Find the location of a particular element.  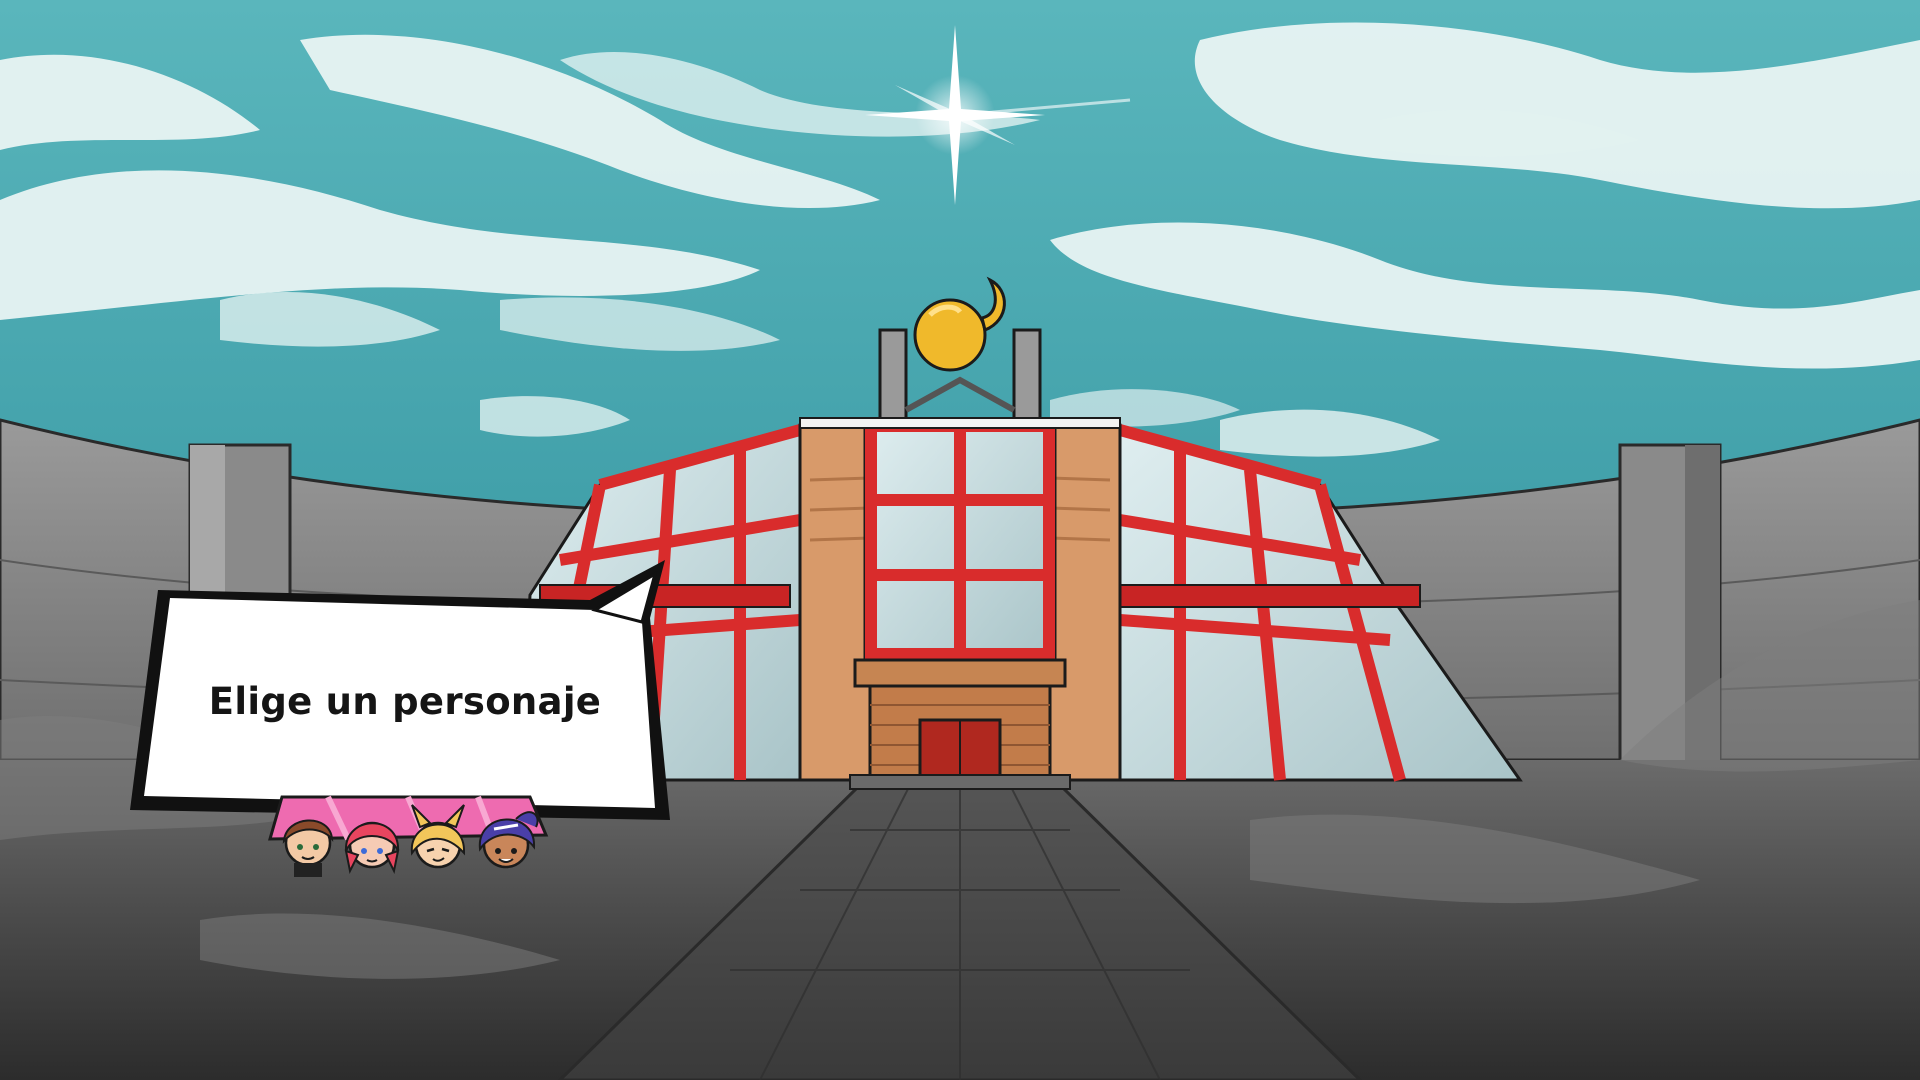

character-portraits is located at coordinates (413, 840).